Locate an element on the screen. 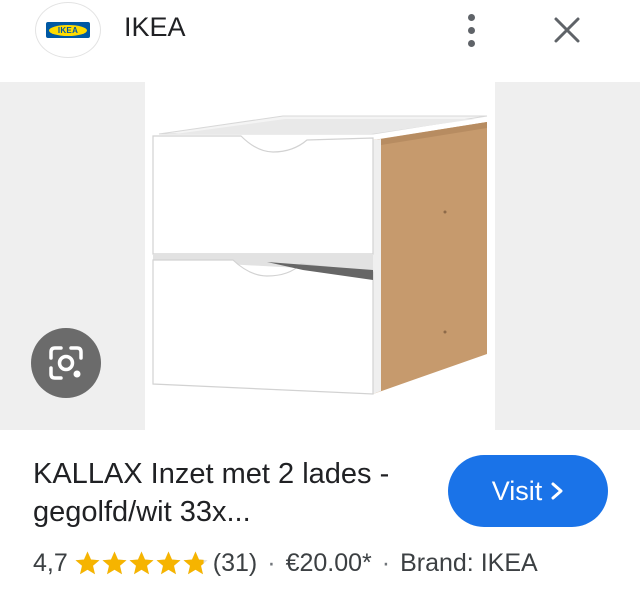 Image resolution: width=640 pixels, height=593 pixels. visit-button-label: Visit is located at coordinates (517, 490).